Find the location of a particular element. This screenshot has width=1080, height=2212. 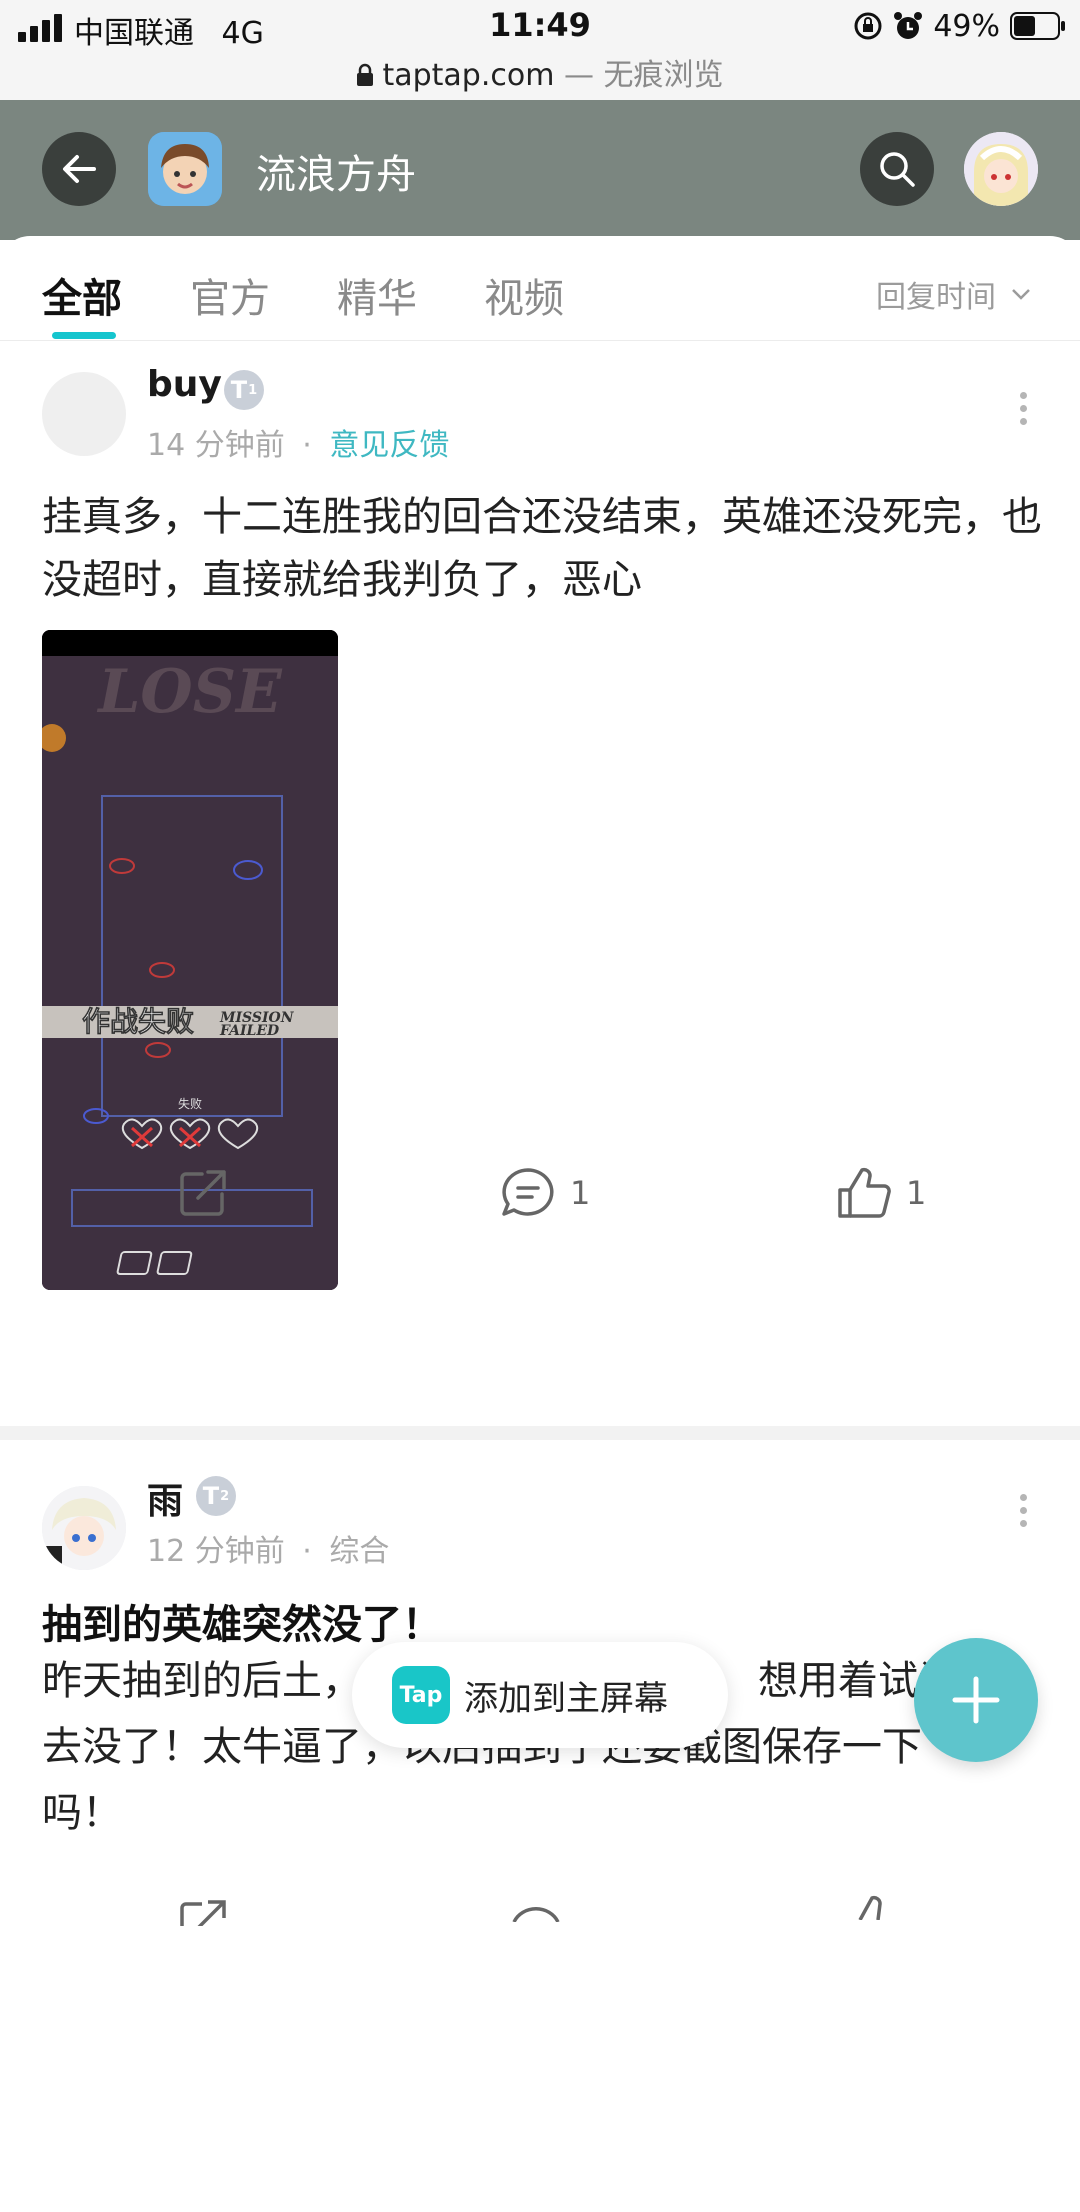

post-body-line: 吗！ is located at coordinates (82, 1813).